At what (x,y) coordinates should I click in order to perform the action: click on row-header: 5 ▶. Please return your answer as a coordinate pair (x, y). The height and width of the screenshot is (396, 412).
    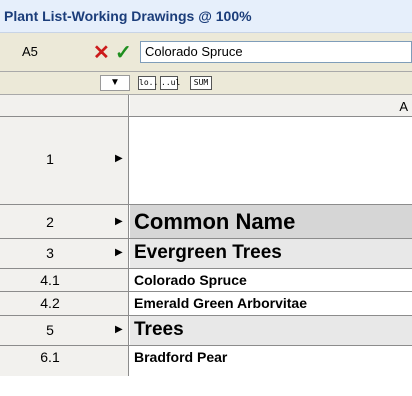
    Looking at the image, I should click on (64, 330).